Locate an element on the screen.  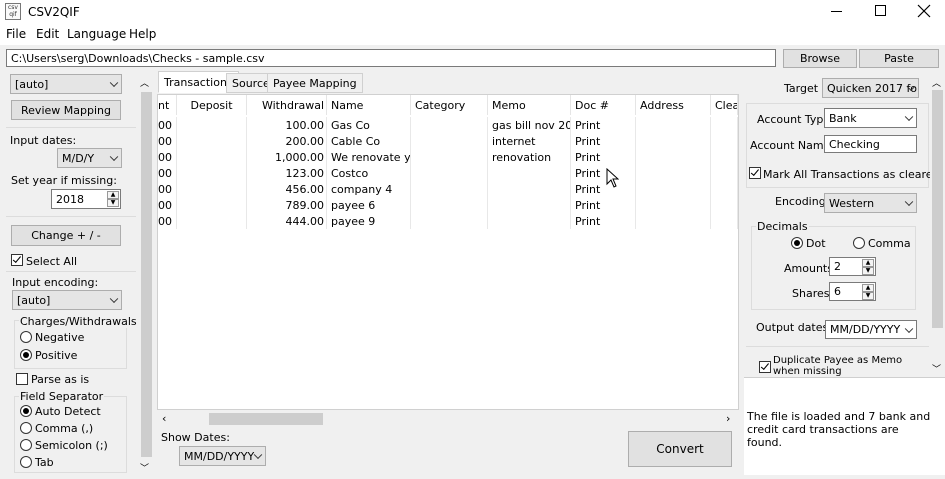
table-row: 00 456.00 company 4 Print is located at coordinates (448, 189).